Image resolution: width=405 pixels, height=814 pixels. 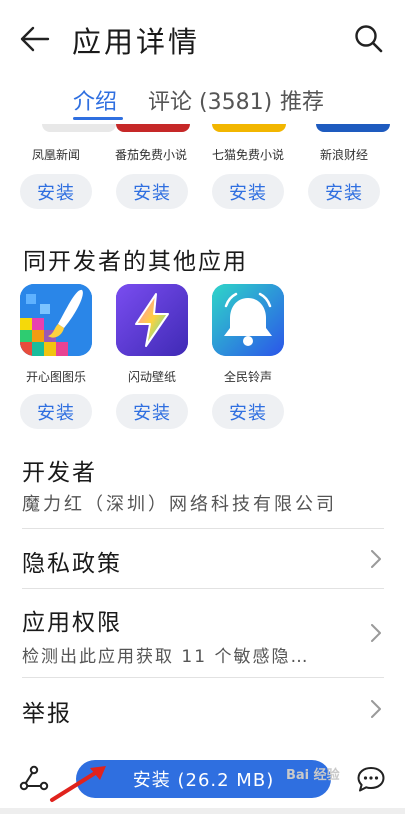 I want to click on privacy-policy-label: 隐私政策, so click(x=72, y=564).